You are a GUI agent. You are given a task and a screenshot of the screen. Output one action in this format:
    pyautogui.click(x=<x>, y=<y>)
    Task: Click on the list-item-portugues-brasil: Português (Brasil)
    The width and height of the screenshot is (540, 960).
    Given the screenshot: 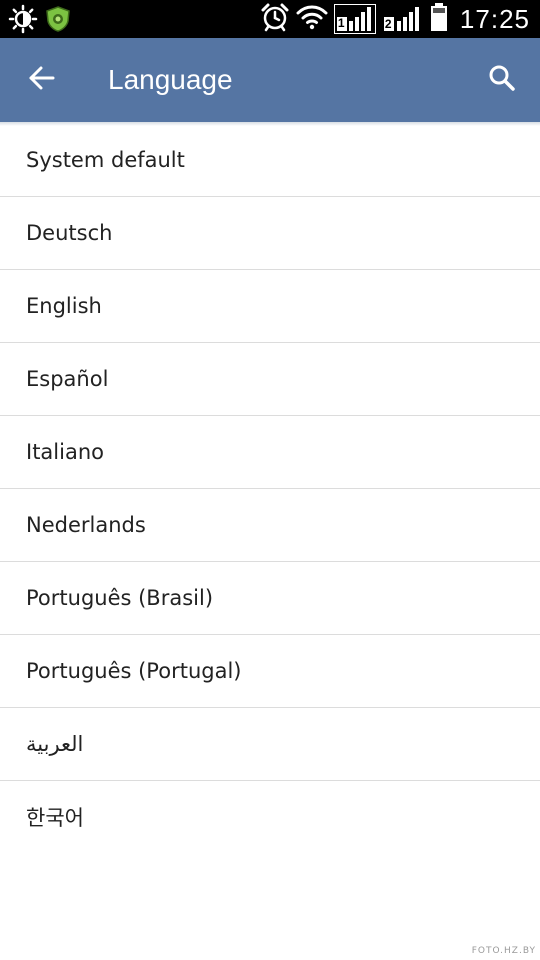 What is the action you would take?
    pyautogui.click(x=270, y=598)
    